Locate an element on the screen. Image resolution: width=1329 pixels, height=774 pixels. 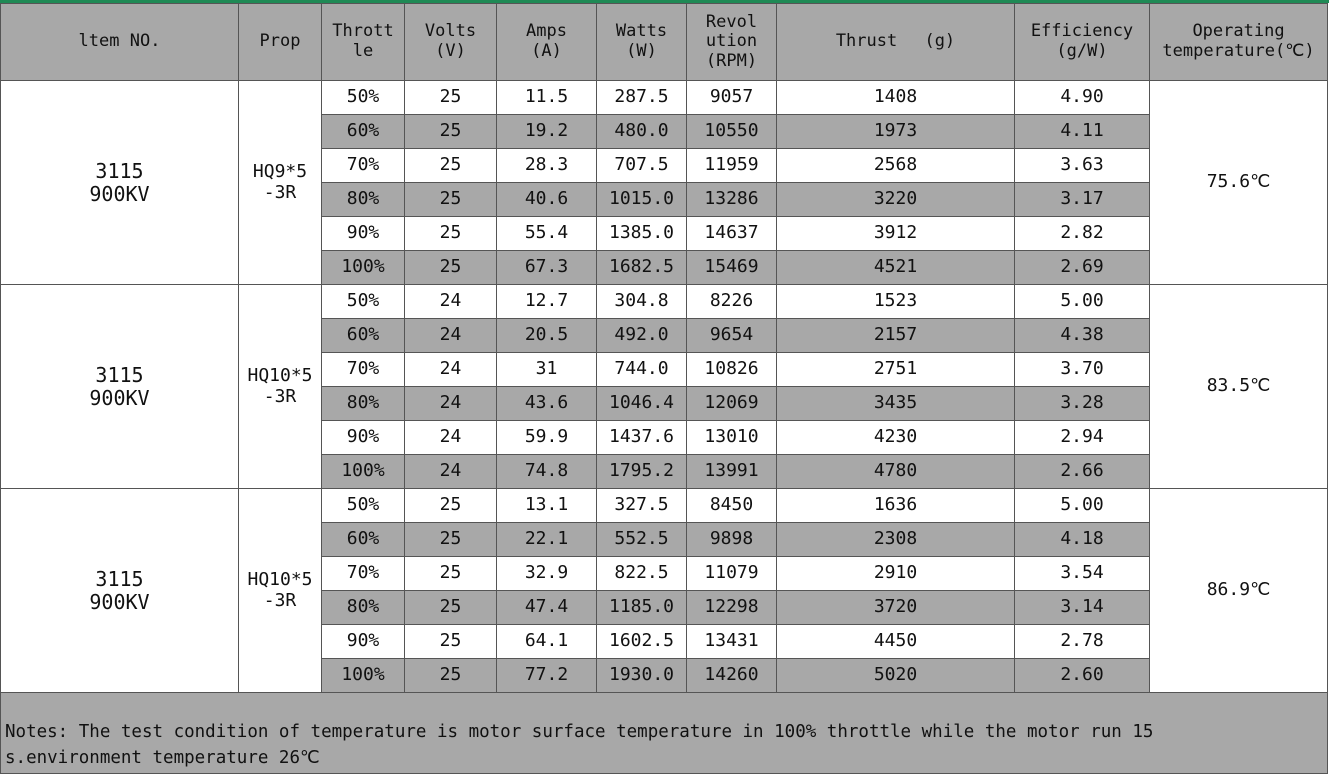
revolution-cell: 11079 is located at coordinates (731, 573).